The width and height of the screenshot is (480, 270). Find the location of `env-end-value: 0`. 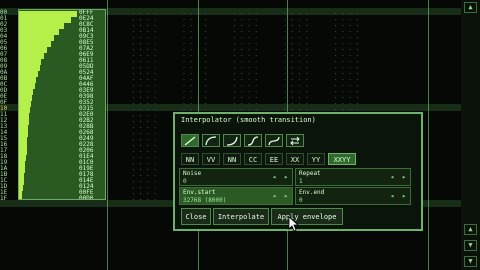

env-end-value: 0 is located at coordinates (301, 200).